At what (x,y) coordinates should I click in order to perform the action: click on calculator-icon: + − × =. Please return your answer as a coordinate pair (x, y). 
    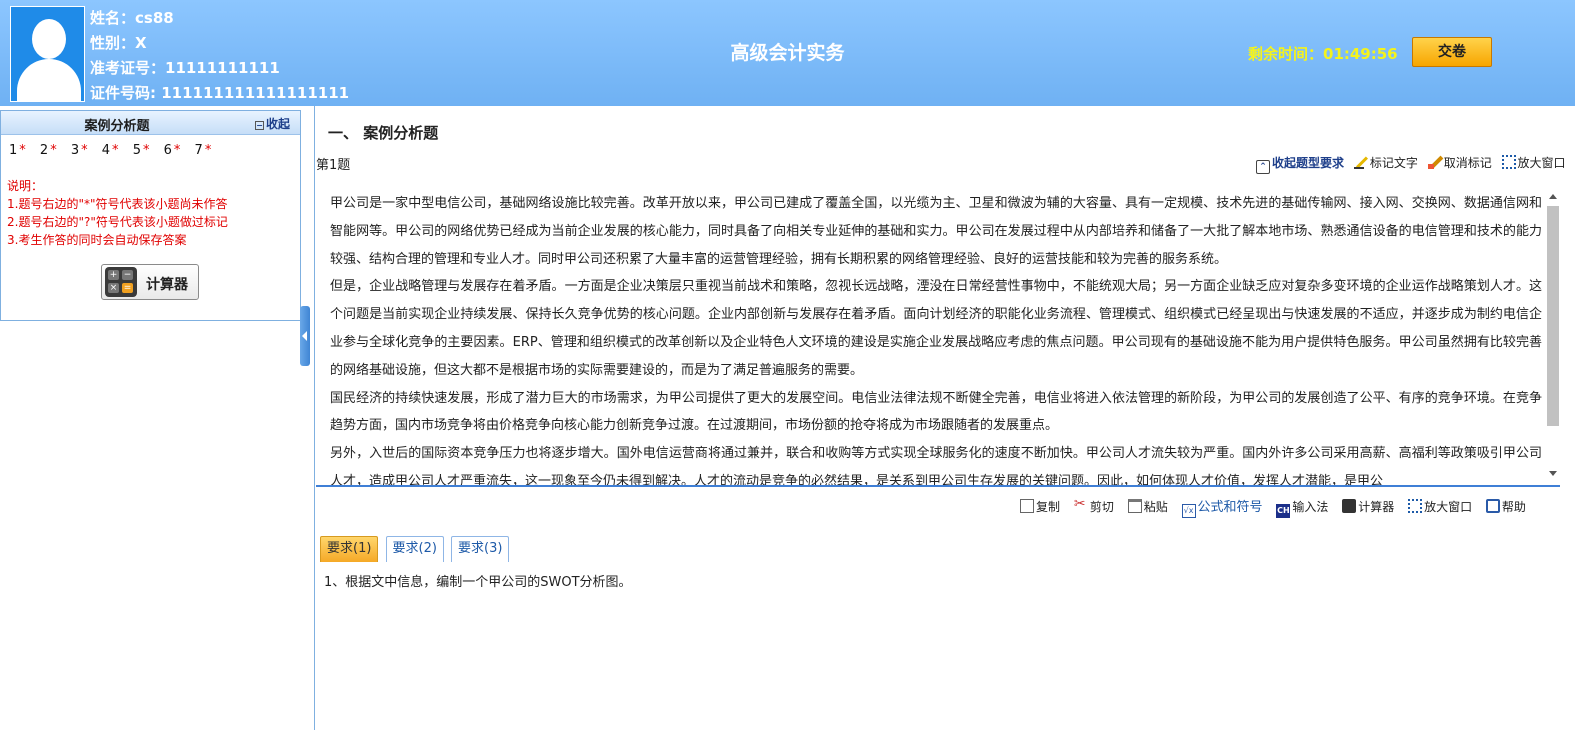
    Looking at the image, I should click on (121, 282).